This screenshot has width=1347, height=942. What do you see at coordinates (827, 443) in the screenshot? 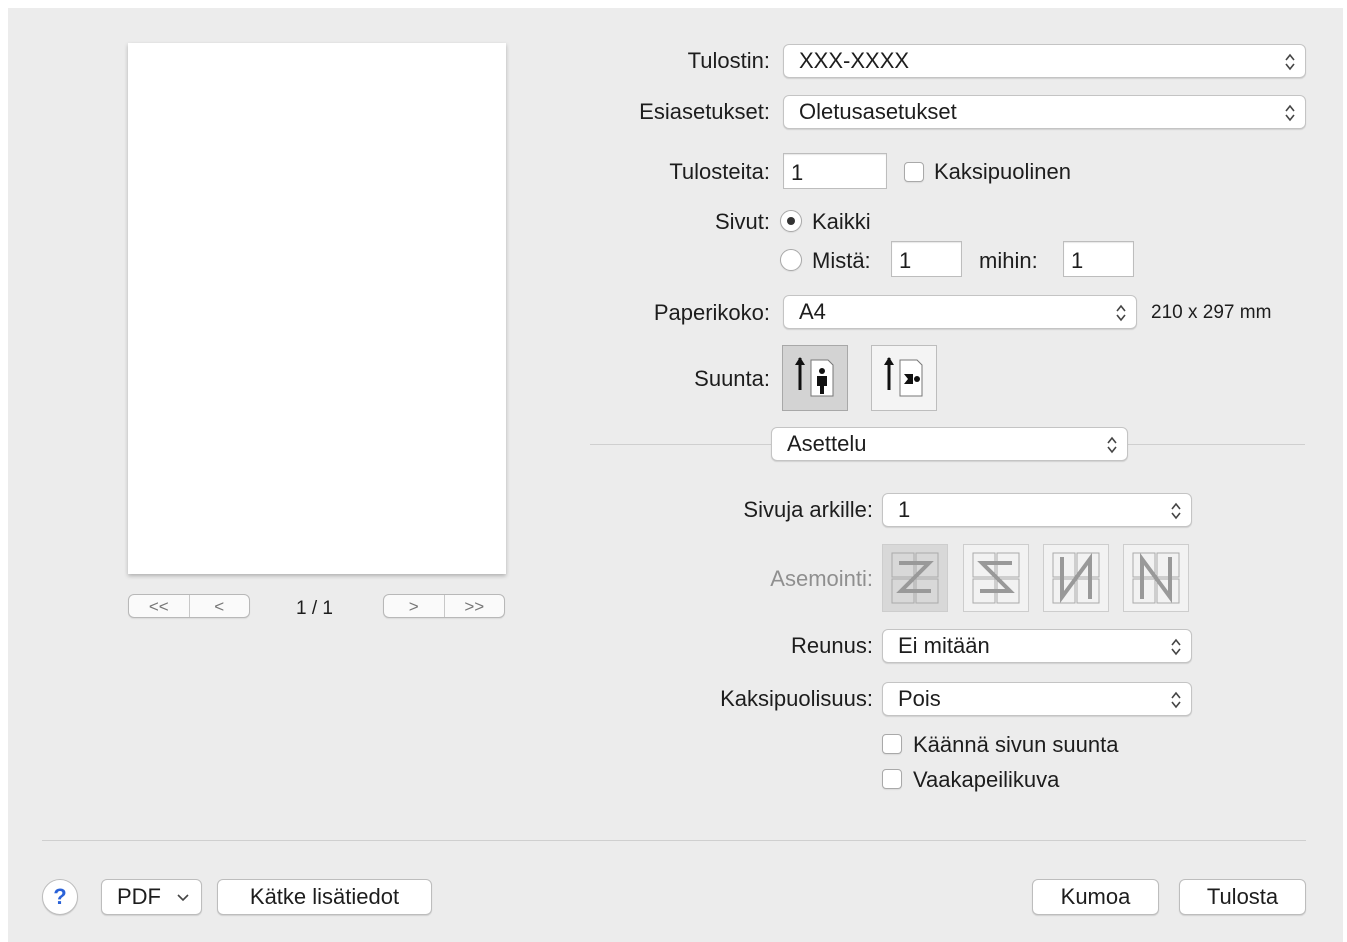
I see `section-value: Asettelu` at bounding box center [827, 443].